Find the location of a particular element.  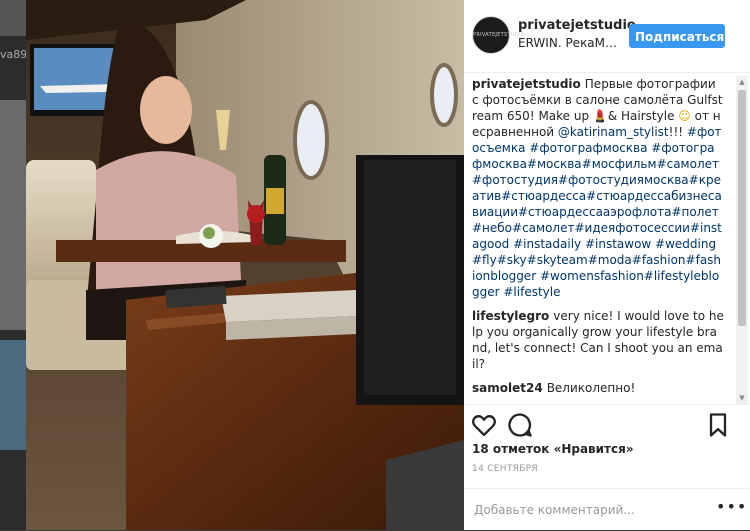

action-bar is located at coordinates (607, 424).